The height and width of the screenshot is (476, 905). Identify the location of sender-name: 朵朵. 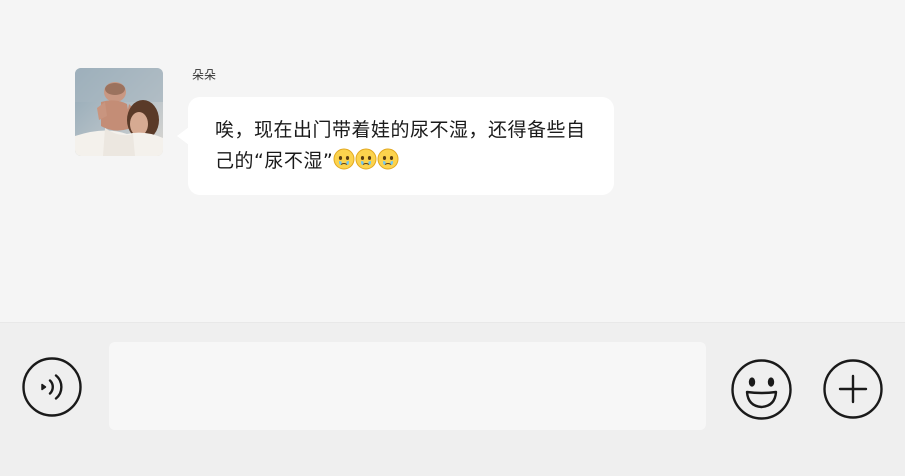
(204, 75).